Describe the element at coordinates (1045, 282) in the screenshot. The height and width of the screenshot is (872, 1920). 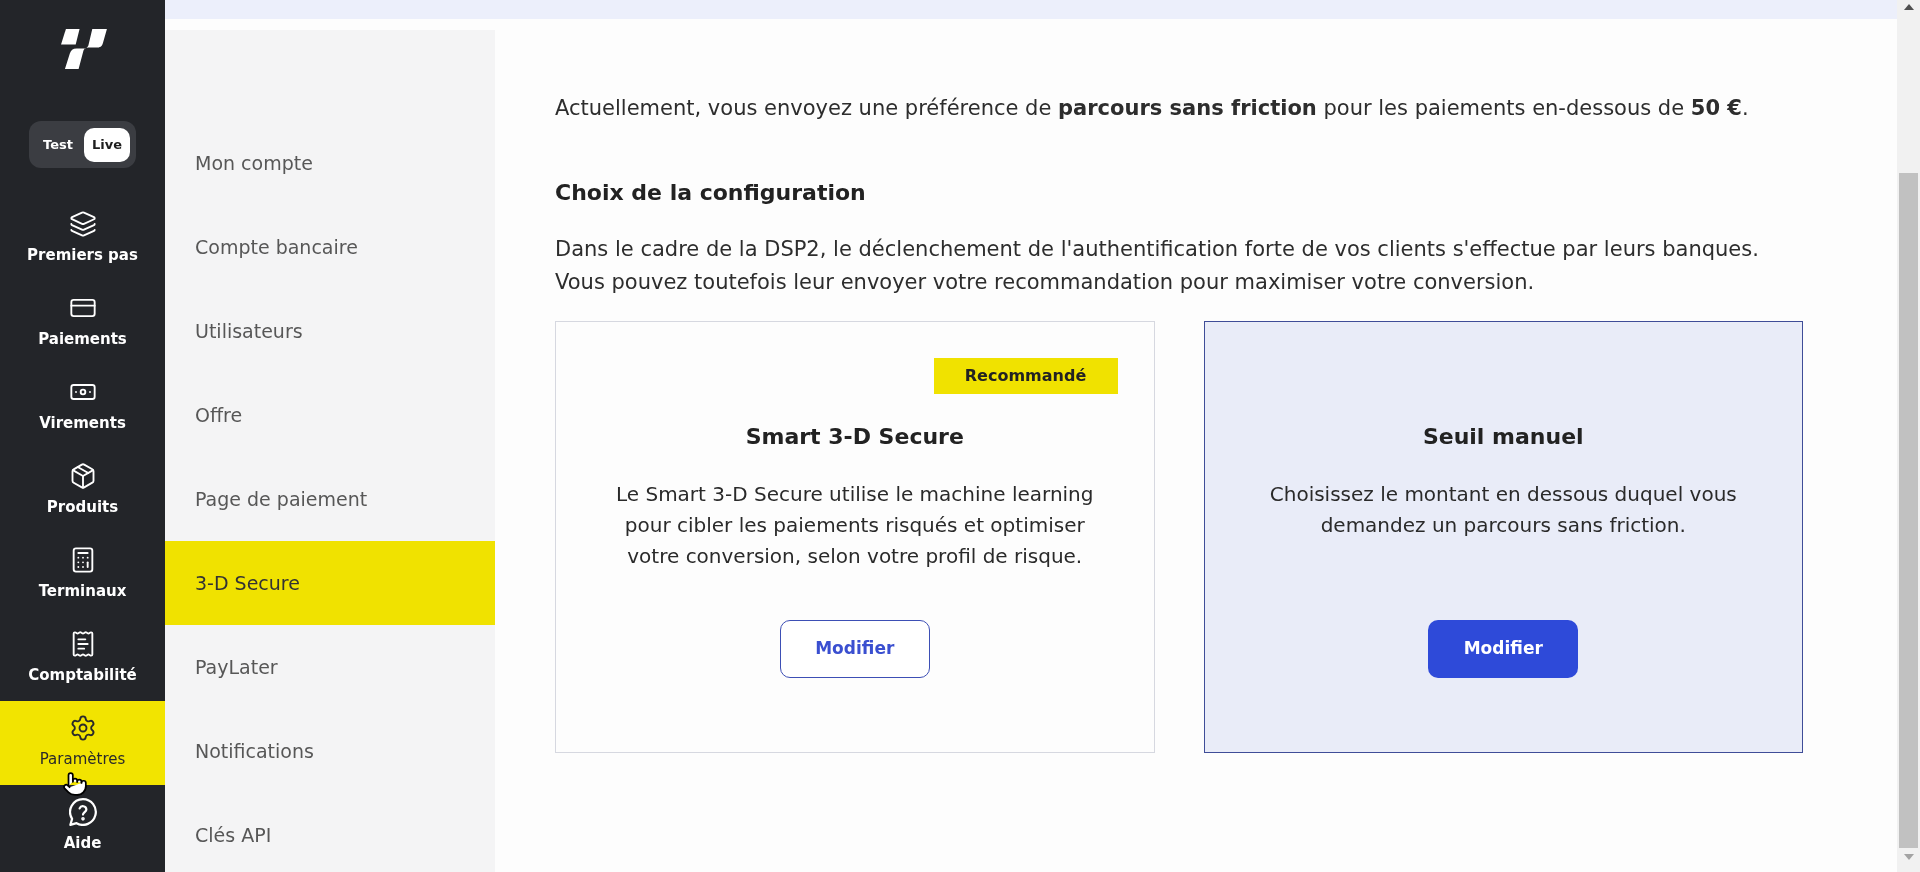
I see `section-description: Vous pouvez toutefois leur envoyer votre recommandation pour maximiser votre conversion.` at that location.